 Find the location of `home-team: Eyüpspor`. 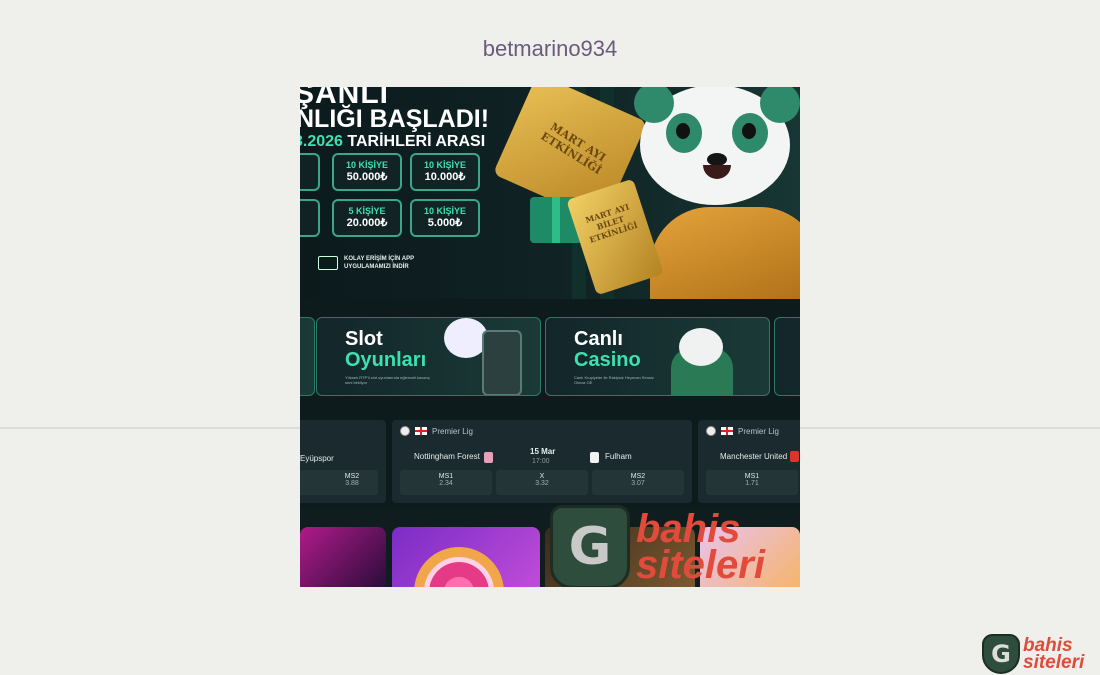

home-team: Eyüpspor is located at coordinates (317, 458).